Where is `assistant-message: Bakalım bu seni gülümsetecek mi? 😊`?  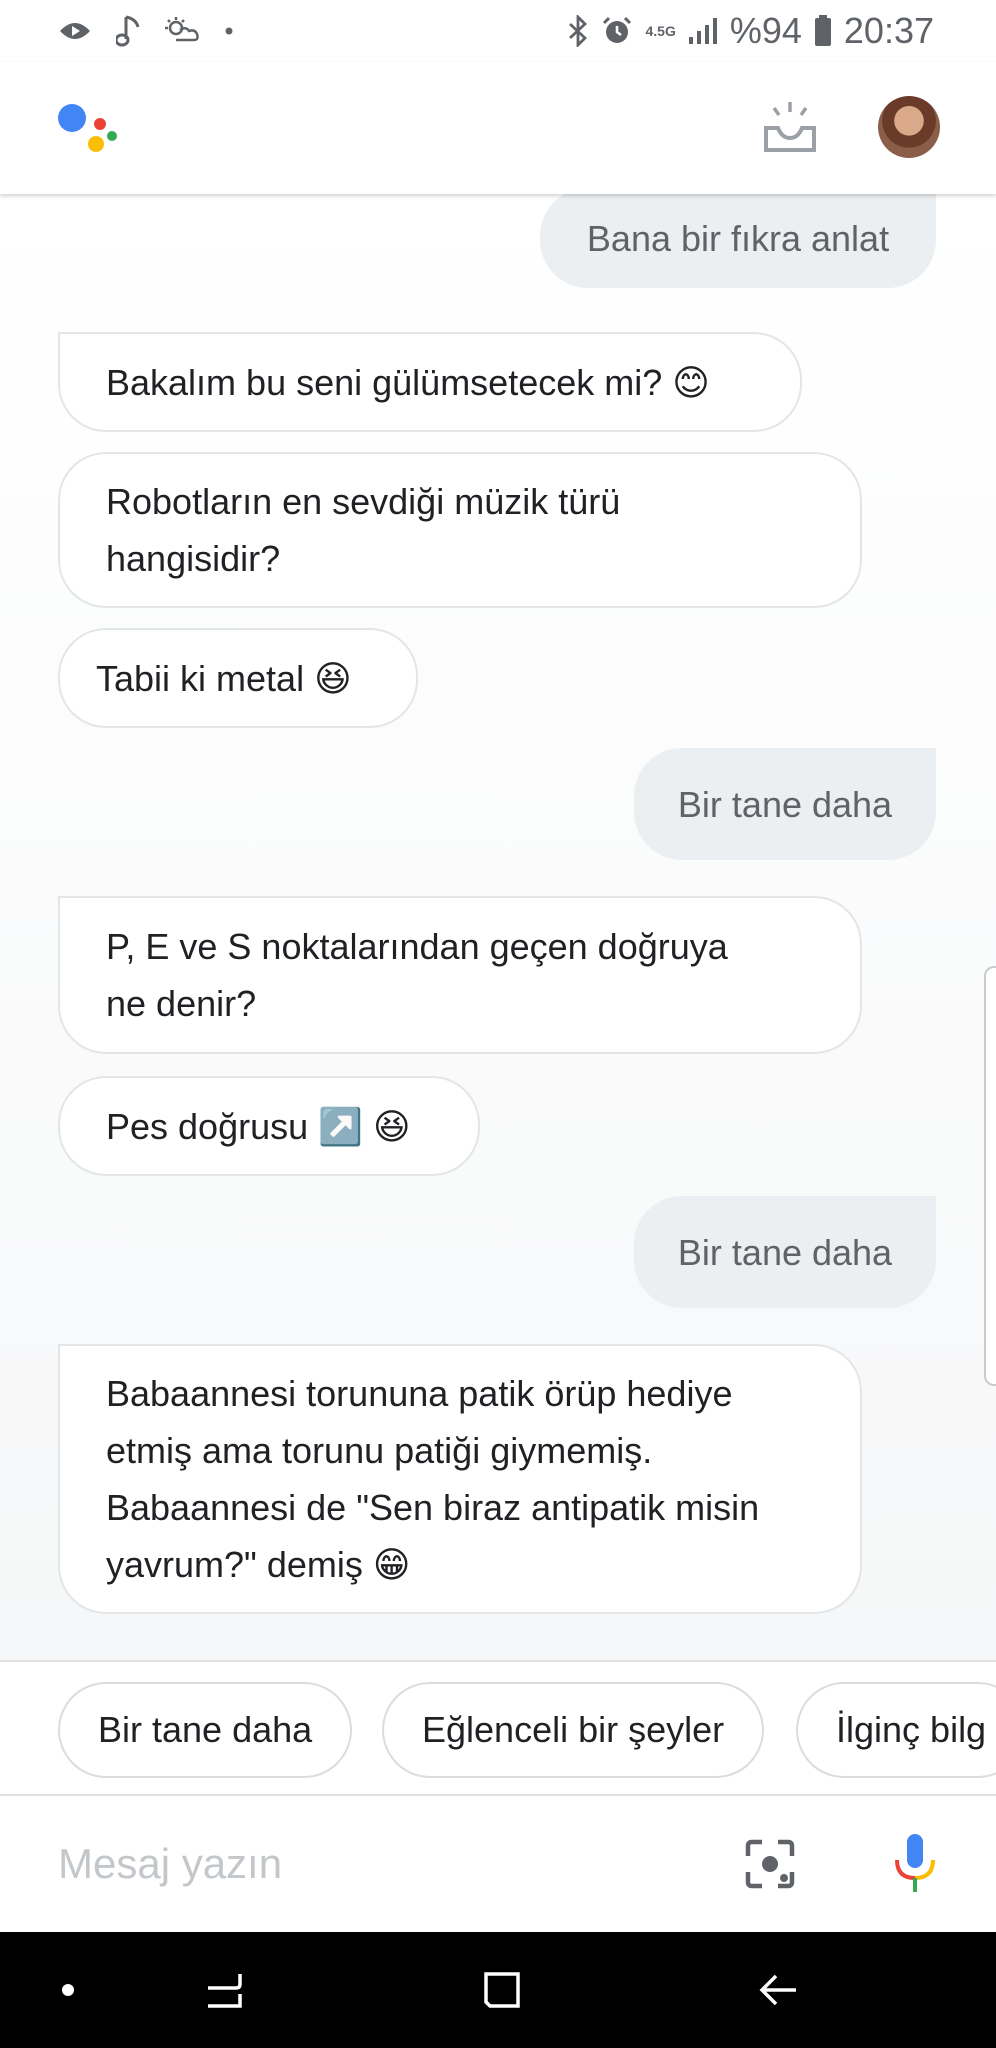 assistant-message: Bakalım bu seni gülümsetecek mi? 😊 is located at coordinates (430, 382).